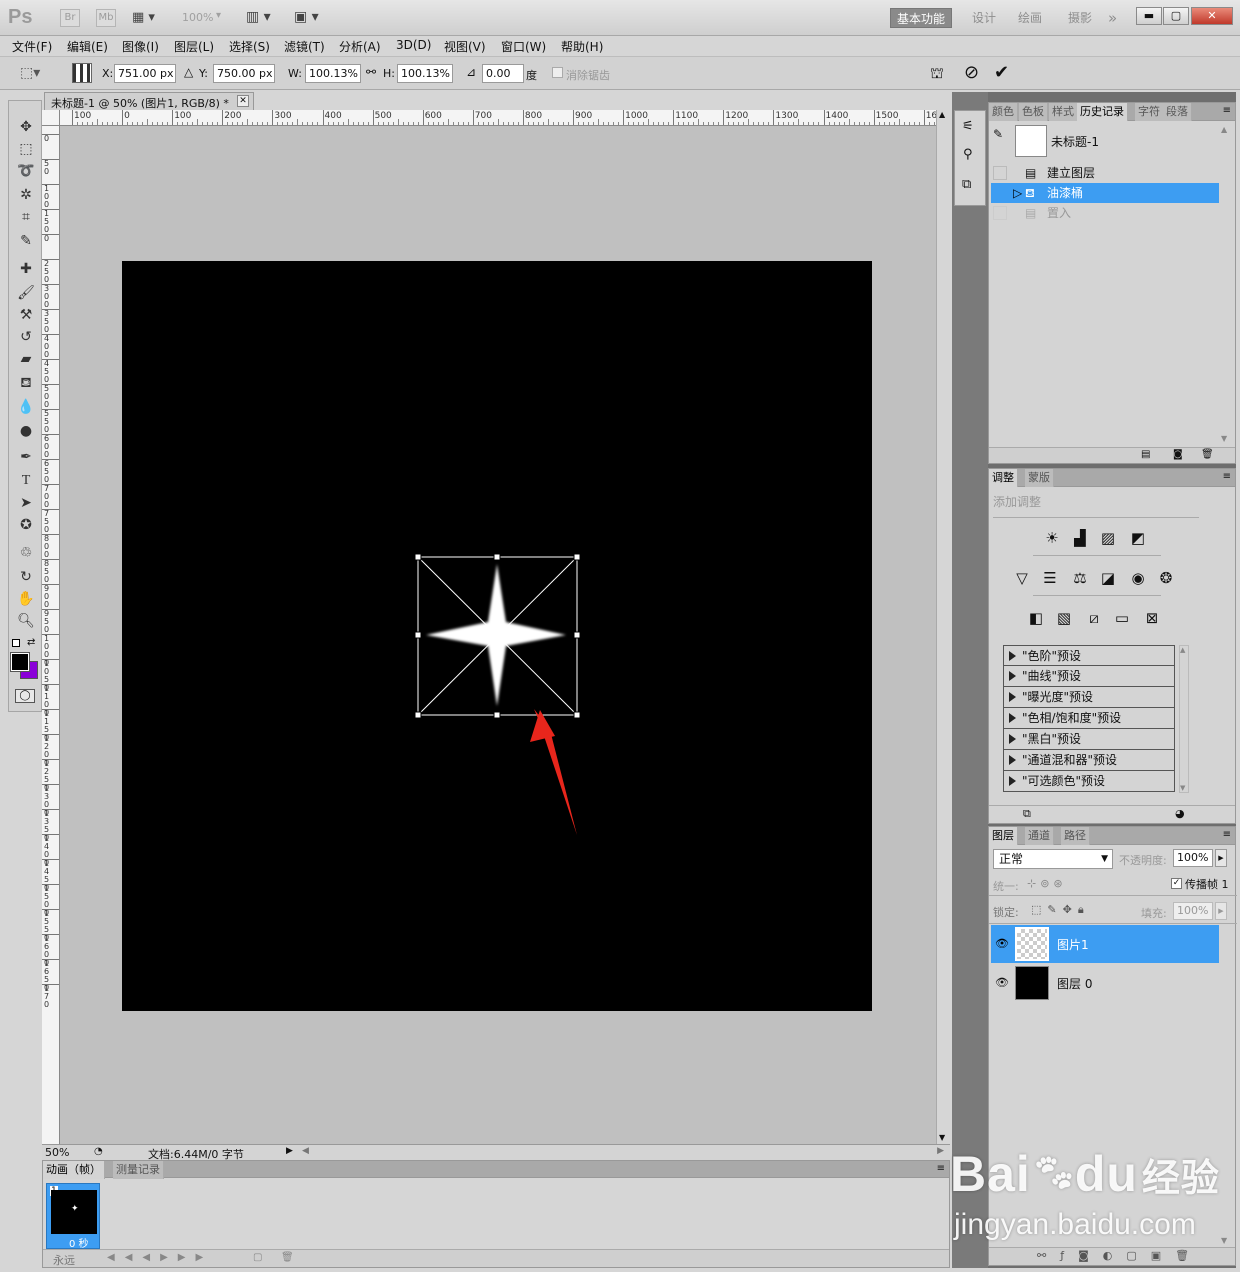  Describe the element at coordinates (943, 627) in the screenshot. I see `vertical-scrollbar: ▲ ▼` at that location.